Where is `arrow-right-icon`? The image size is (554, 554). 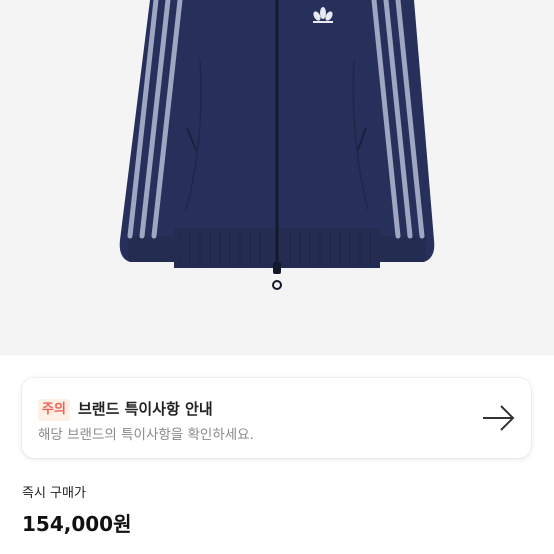
arrow-right-icon is located at coordinates (499, 418).